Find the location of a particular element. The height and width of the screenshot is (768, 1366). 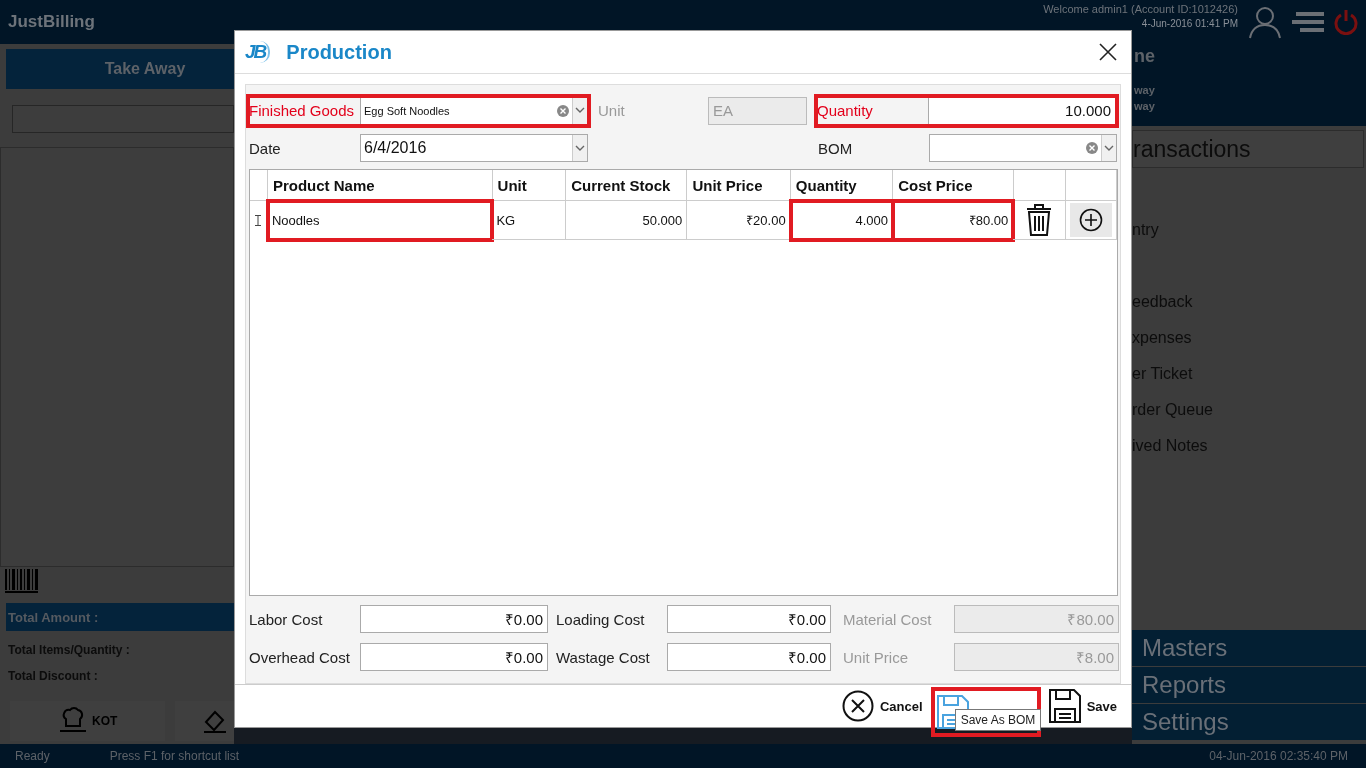

jb-logo: JB is located at coordinates (258, 52).